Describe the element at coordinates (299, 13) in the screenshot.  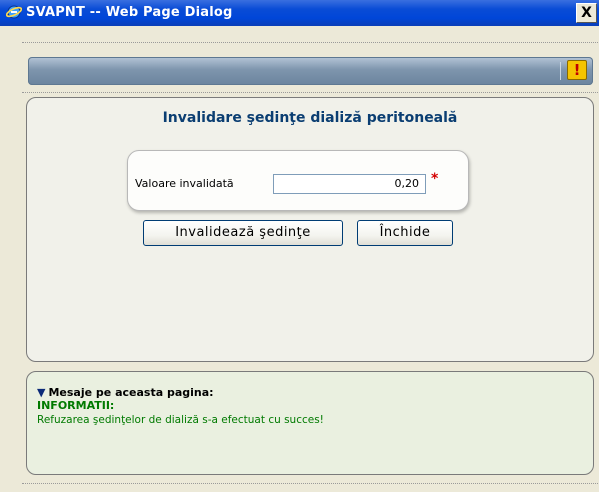
I see `title-bar: SVAPNT -- Web Page Dialog X` at that location.